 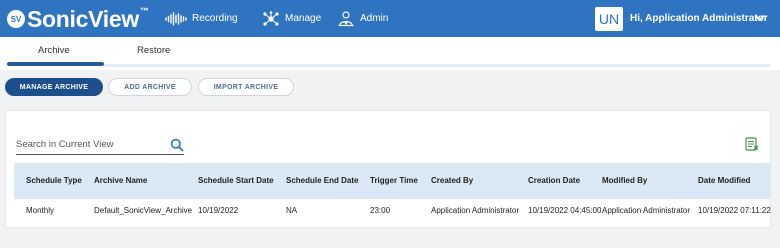 I want to click on app-name: SonicView, so click(x=83, y=18).